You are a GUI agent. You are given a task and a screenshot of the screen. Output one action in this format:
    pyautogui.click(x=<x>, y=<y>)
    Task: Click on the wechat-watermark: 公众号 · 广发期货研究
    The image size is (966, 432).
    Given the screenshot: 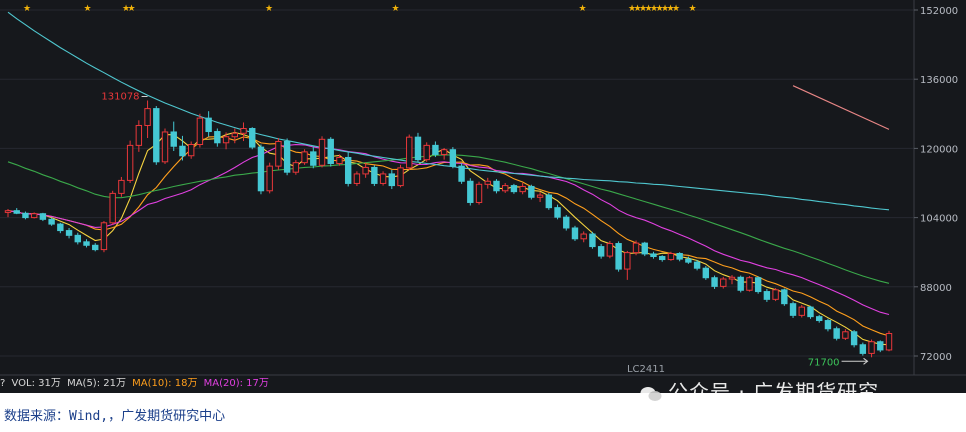 What is the action you would take?
    pyautogui.click(x=759, y=390)
    